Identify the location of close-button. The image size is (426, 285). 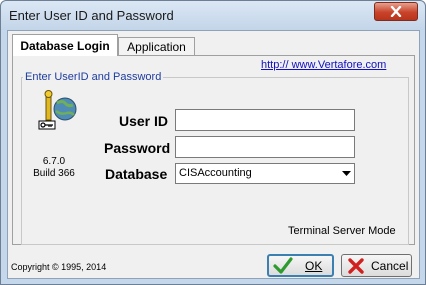
(396, 11).